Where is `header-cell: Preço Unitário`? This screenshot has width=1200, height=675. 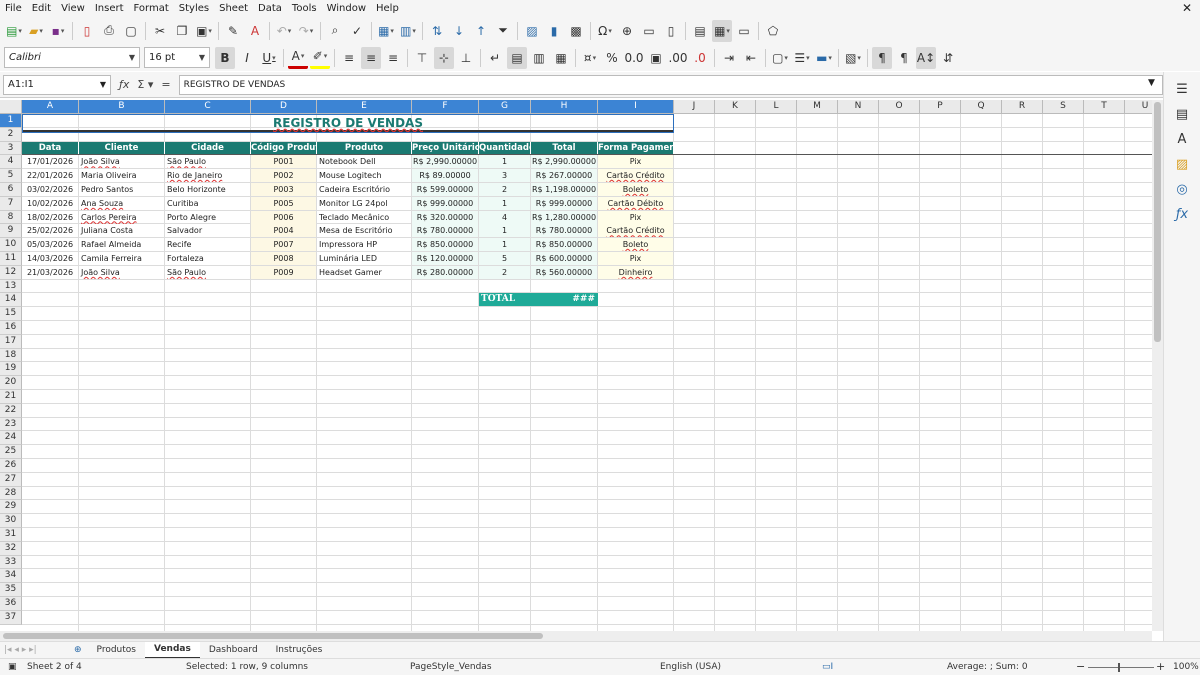
header-cell: Preço Unitário is located at coordinates (445, 148).